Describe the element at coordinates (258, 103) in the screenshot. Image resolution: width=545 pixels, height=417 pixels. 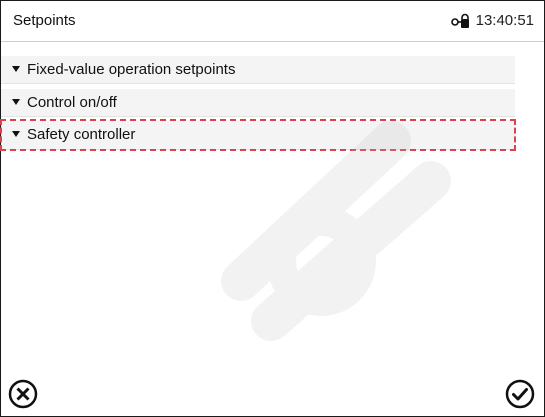
I see `menu-item-control-on-off: Control on/off` at that location.